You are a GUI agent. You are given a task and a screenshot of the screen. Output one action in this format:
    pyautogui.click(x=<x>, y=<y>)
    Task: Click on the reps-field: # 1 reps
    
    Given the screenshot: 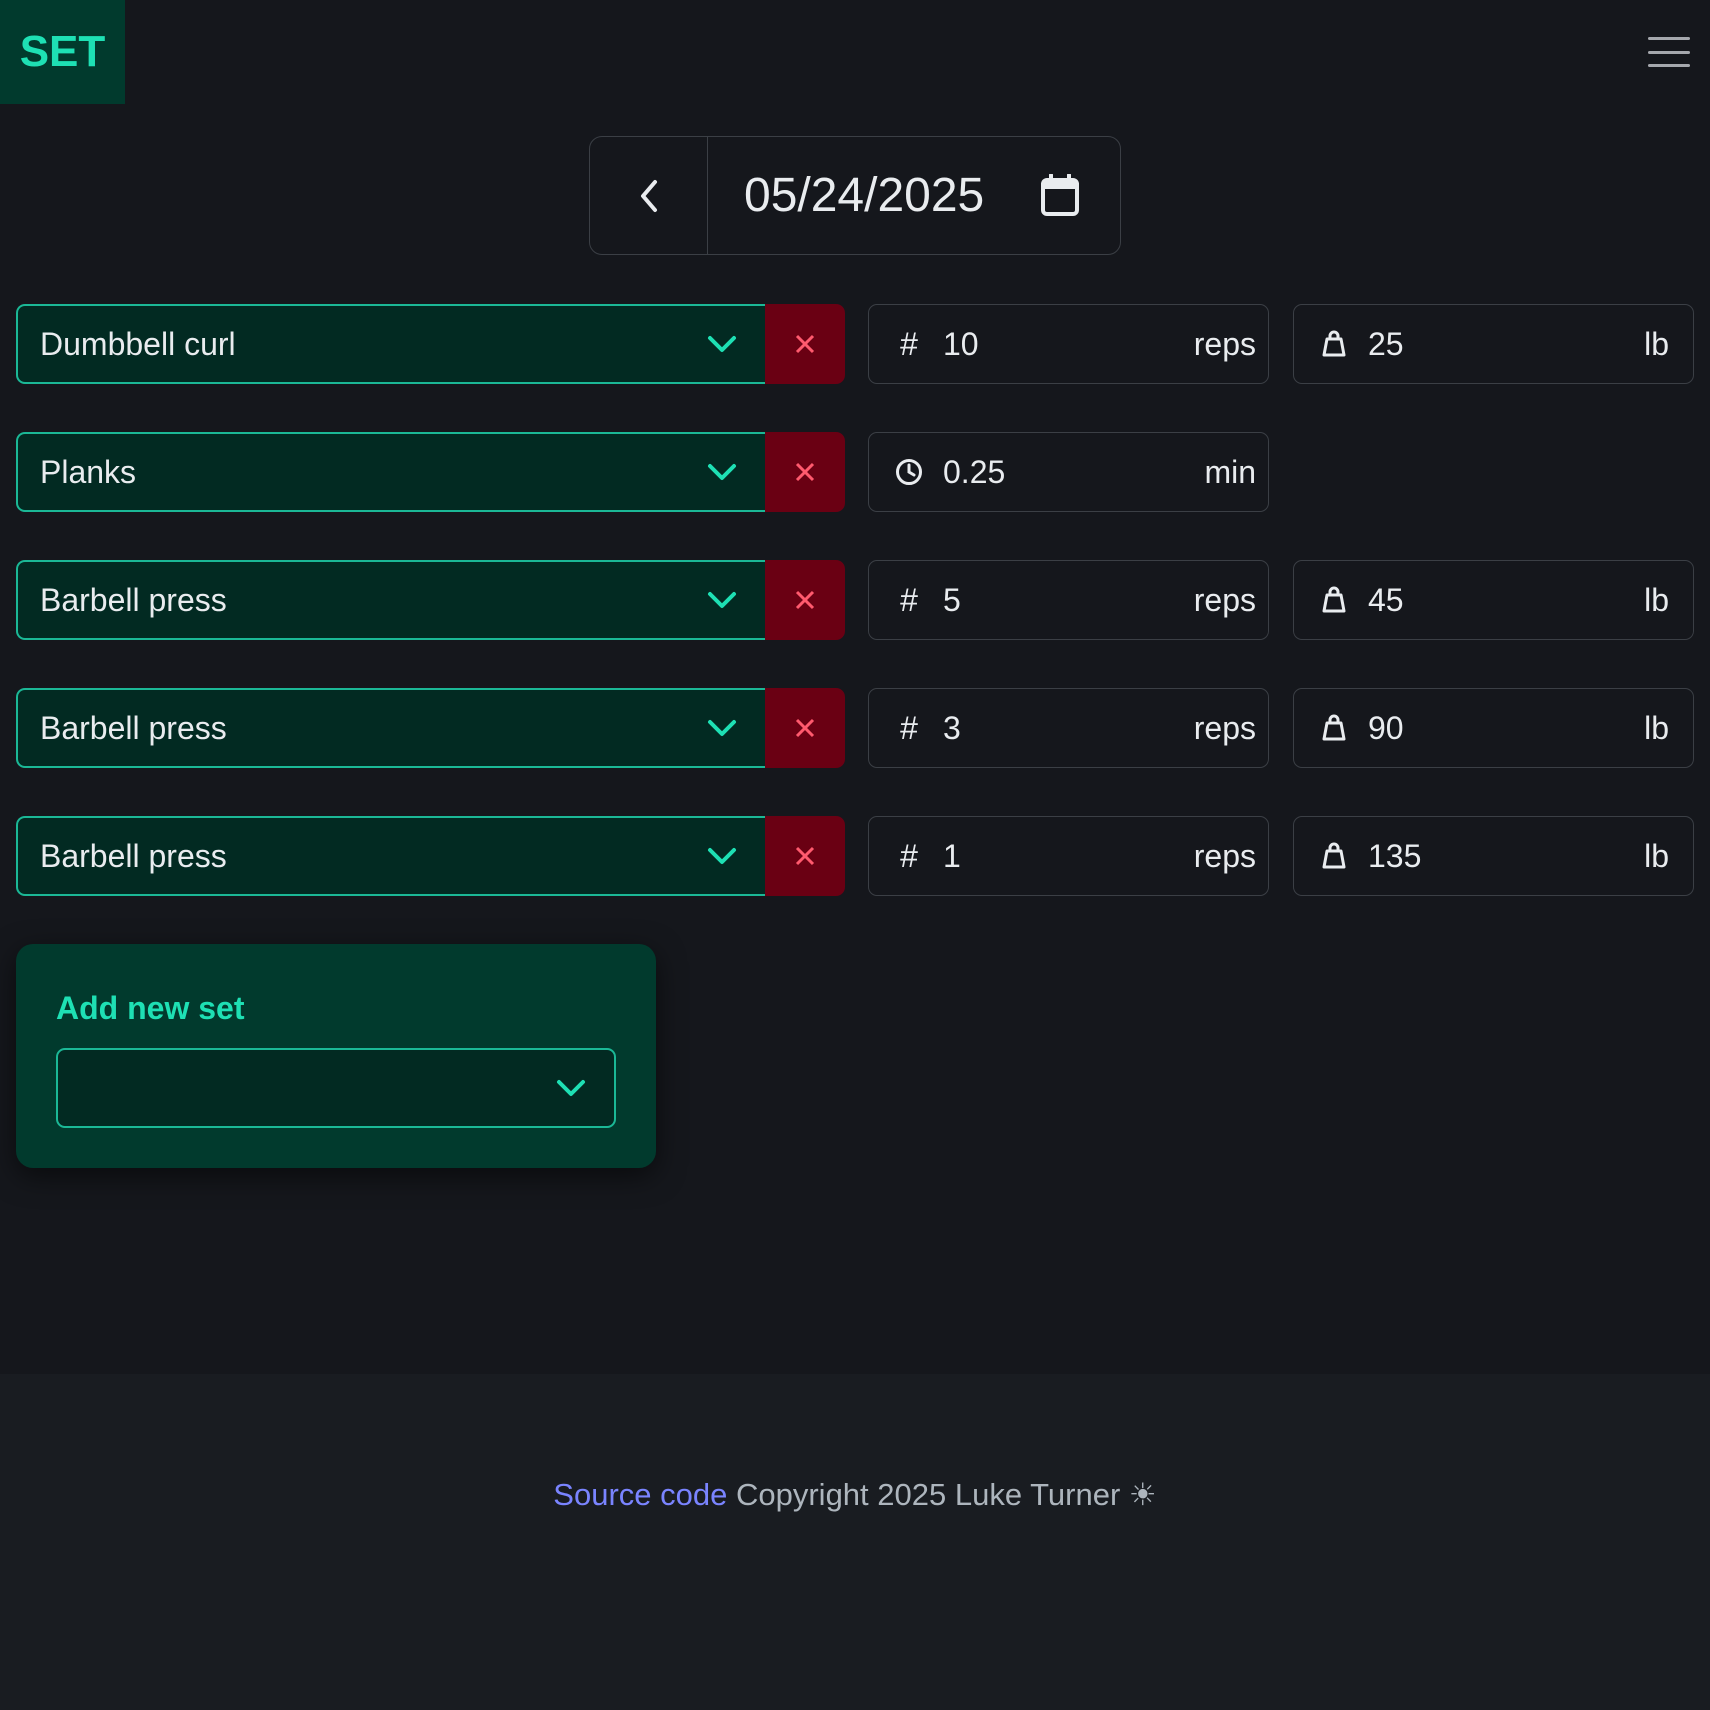 What is the action you would take?
    pyautogui.click(x=1068, y=856)
    